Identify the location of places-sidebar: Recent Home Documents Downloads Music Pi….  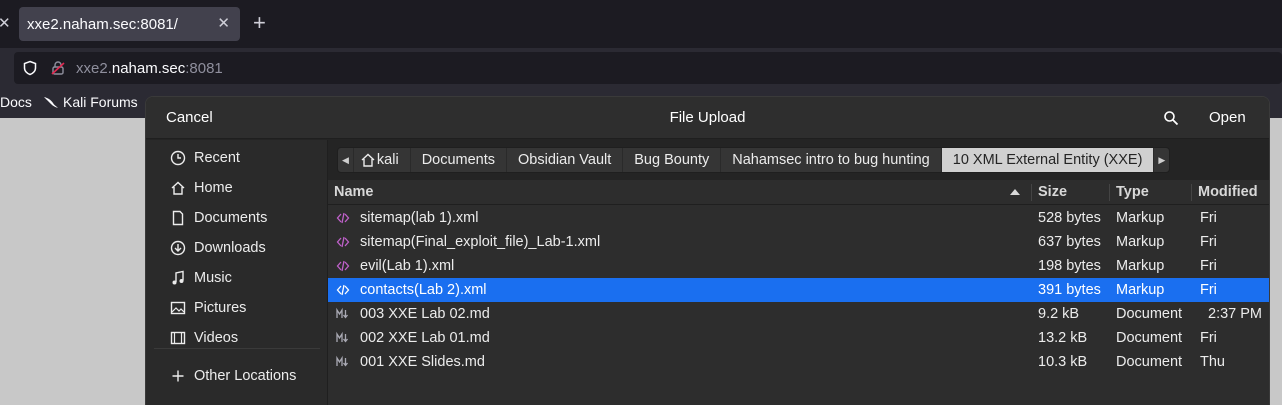
(237, 272).